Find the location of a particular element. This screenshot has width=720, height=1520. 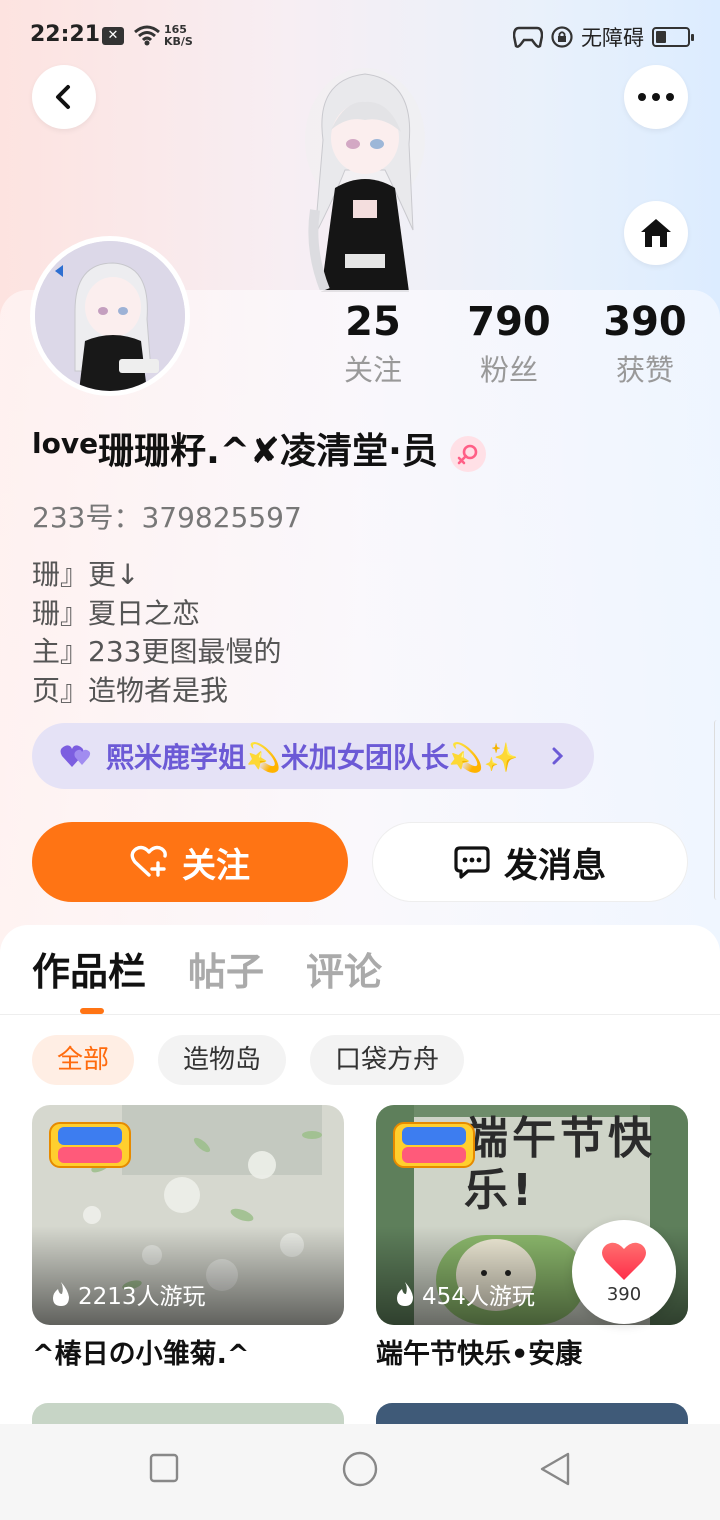

avatar is located at coordinates (110, 316).